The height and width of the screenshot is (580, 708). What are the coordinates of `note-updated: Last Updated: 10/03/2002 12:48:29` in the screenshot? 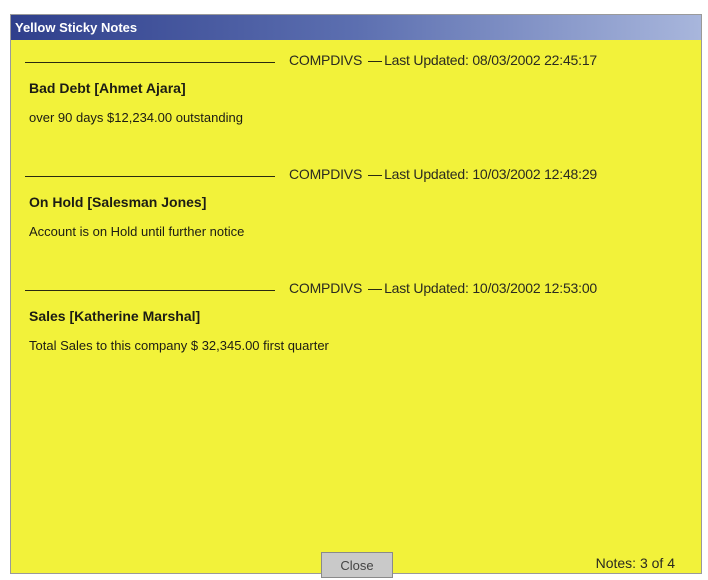 It's located at (490, 174).